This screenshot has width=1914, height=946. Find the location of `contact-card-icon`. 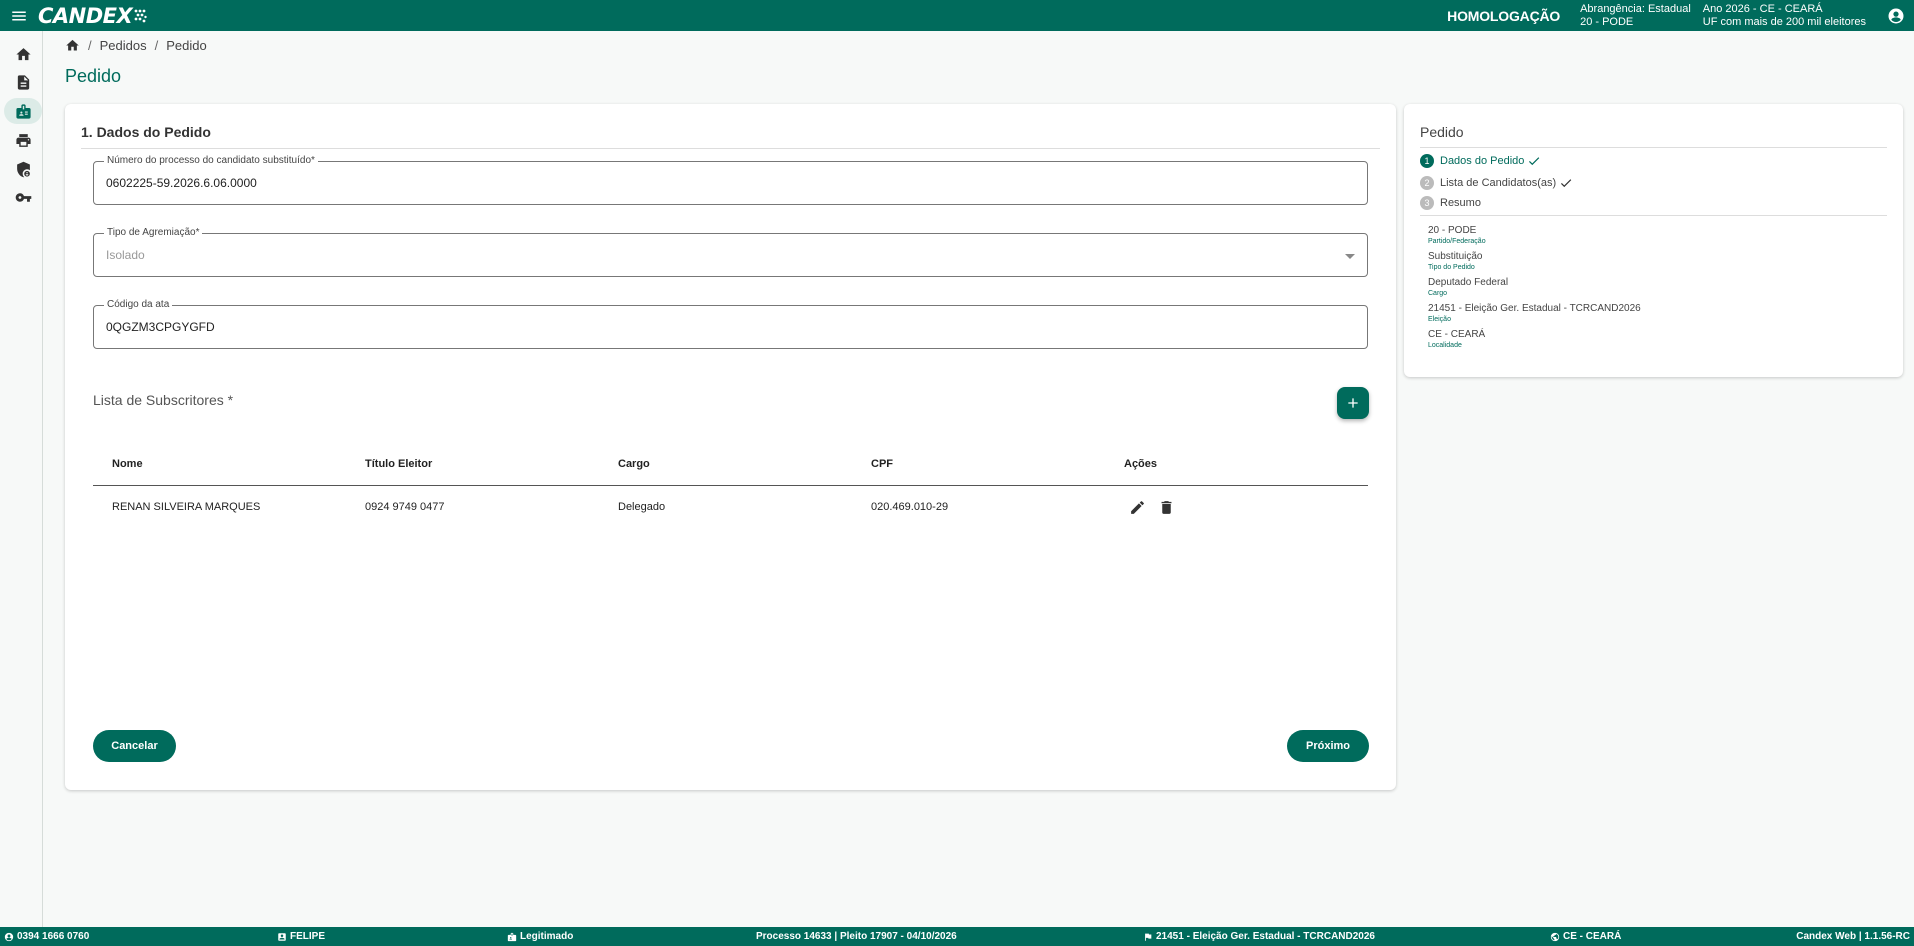

contact-card-icon is located at coordinates (282, 936).